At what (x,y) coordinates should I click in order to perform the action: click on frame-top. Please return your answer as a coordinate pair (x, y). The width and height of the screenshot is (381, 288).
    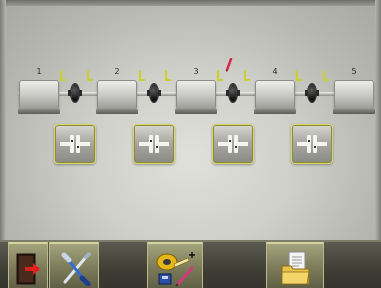
    Looking at the image, I should click on (190, 3).